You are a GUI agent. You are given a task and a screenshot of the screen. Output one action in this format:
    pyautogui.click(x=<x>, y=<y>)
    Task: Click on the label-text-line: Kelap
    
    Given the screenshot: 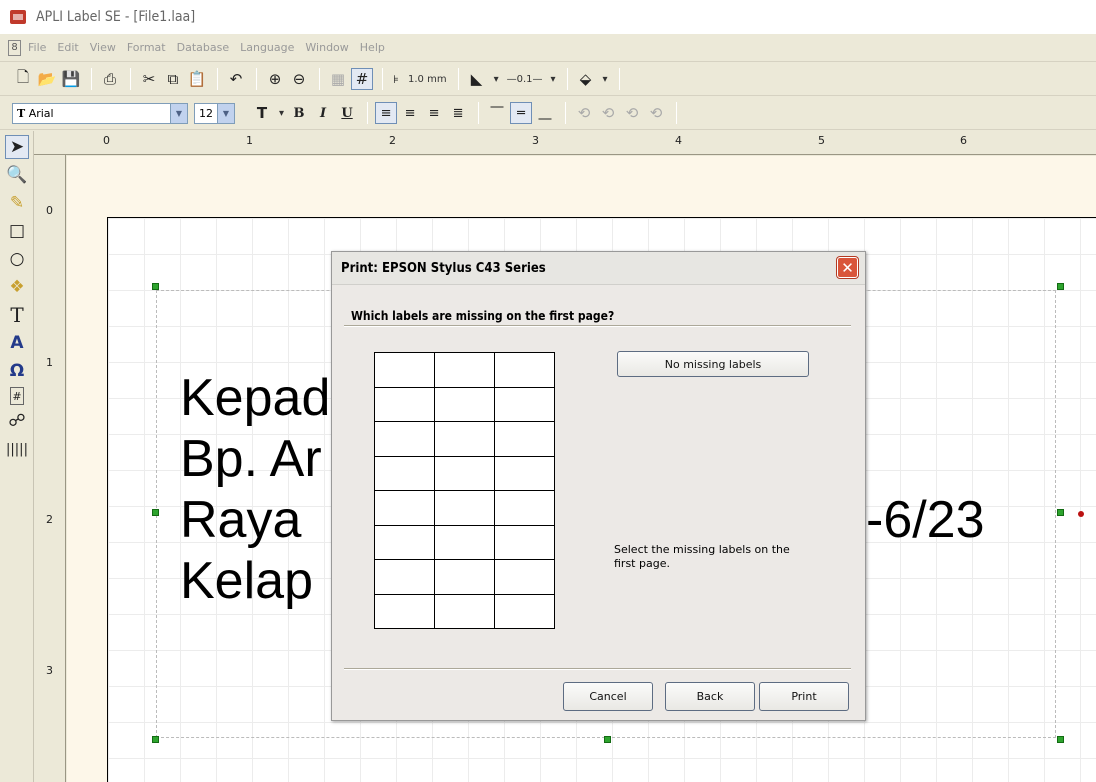 What is the action you would take?
    pyautogui.click(x=246, y=581)
    